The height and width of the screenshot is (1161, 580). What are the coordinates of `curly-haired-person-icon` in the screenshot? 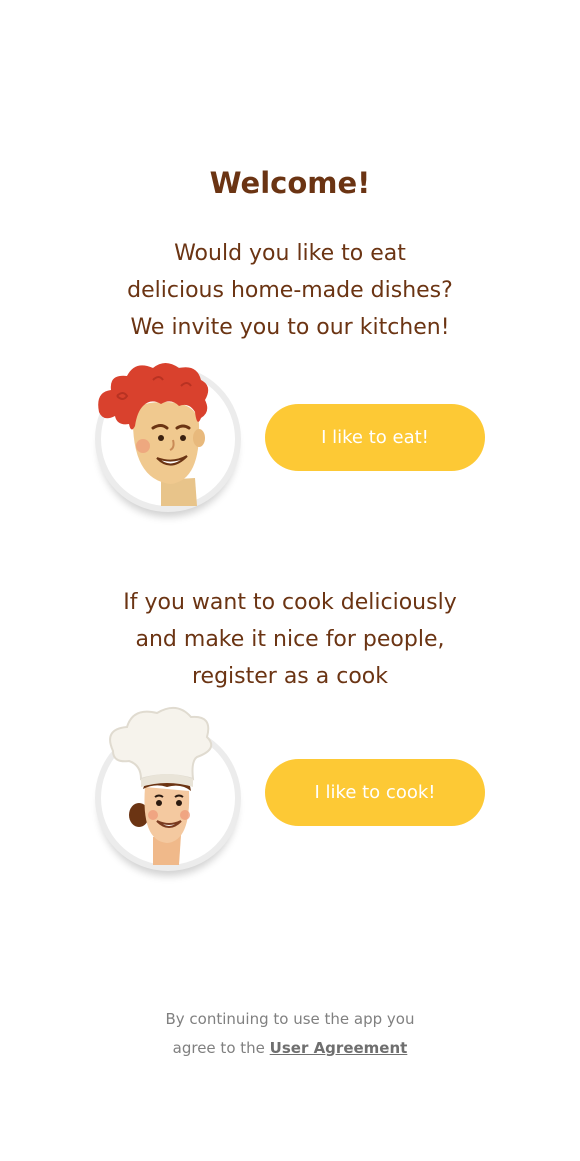 It's located at (153, 434).